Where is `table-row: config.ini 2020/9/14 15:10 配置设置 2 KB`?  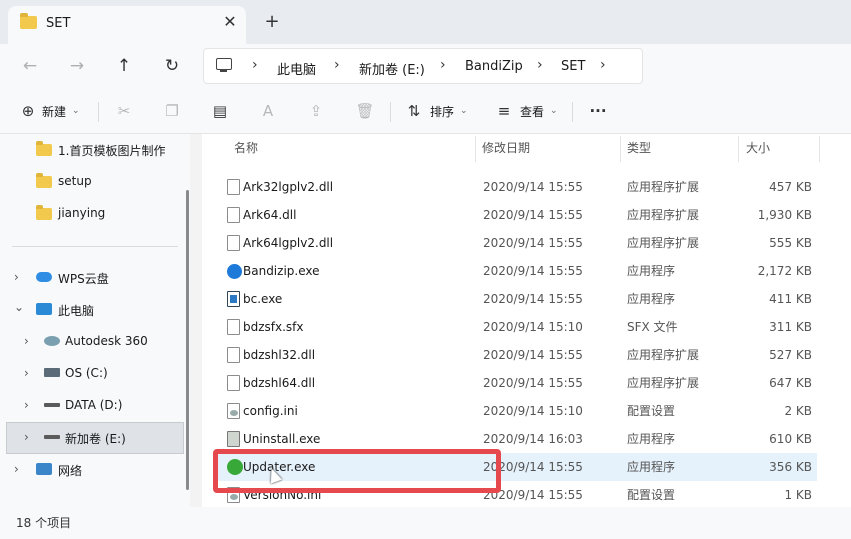
table-row: config.ini 2020/9/14 15:10 配置设置 2 KB is located at coordinates (516, 411).